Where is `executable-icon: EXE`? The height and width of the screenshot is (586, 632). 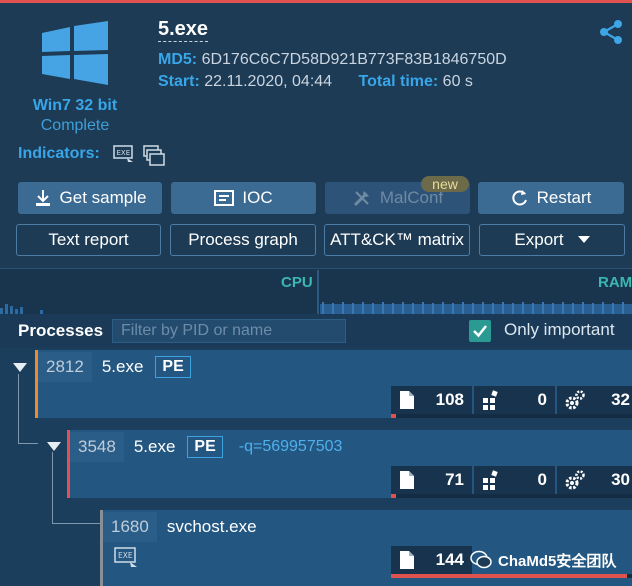 executable-icon: EXE is located at coordinates (125, 557).